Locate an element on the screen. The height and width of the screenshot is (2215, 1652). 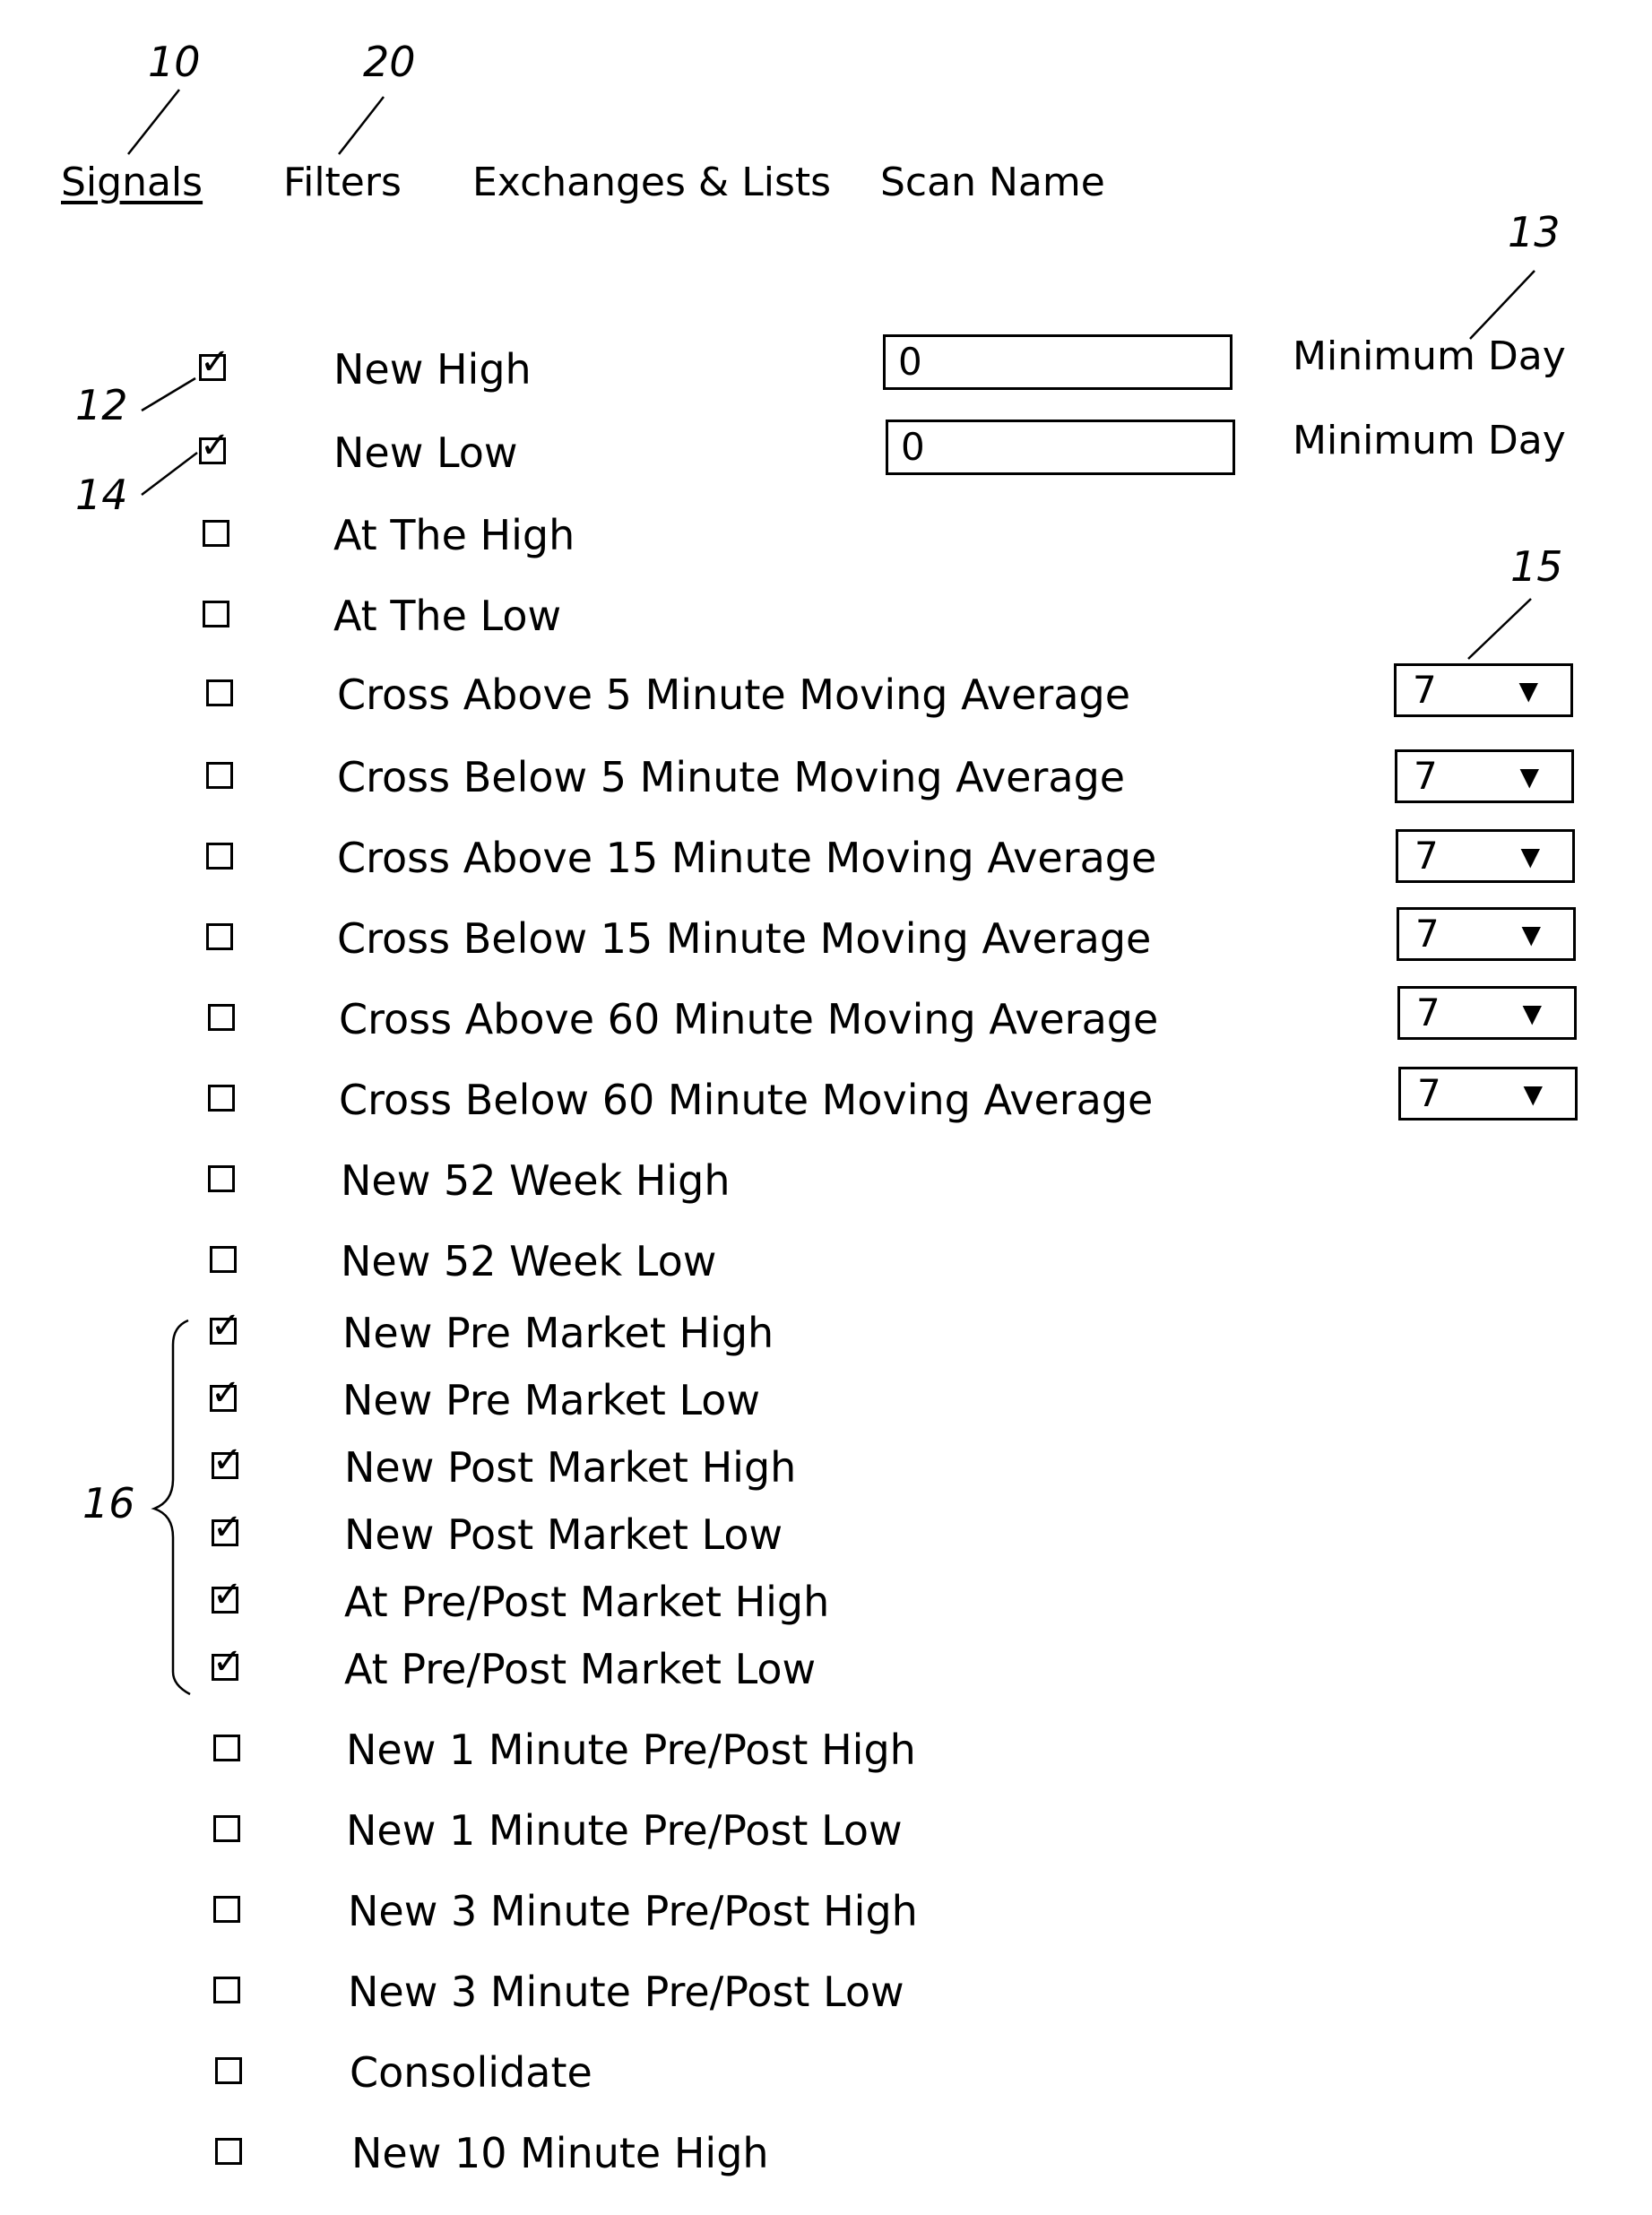
signal-label: Consolidate is located at coordinates (471, 2072).